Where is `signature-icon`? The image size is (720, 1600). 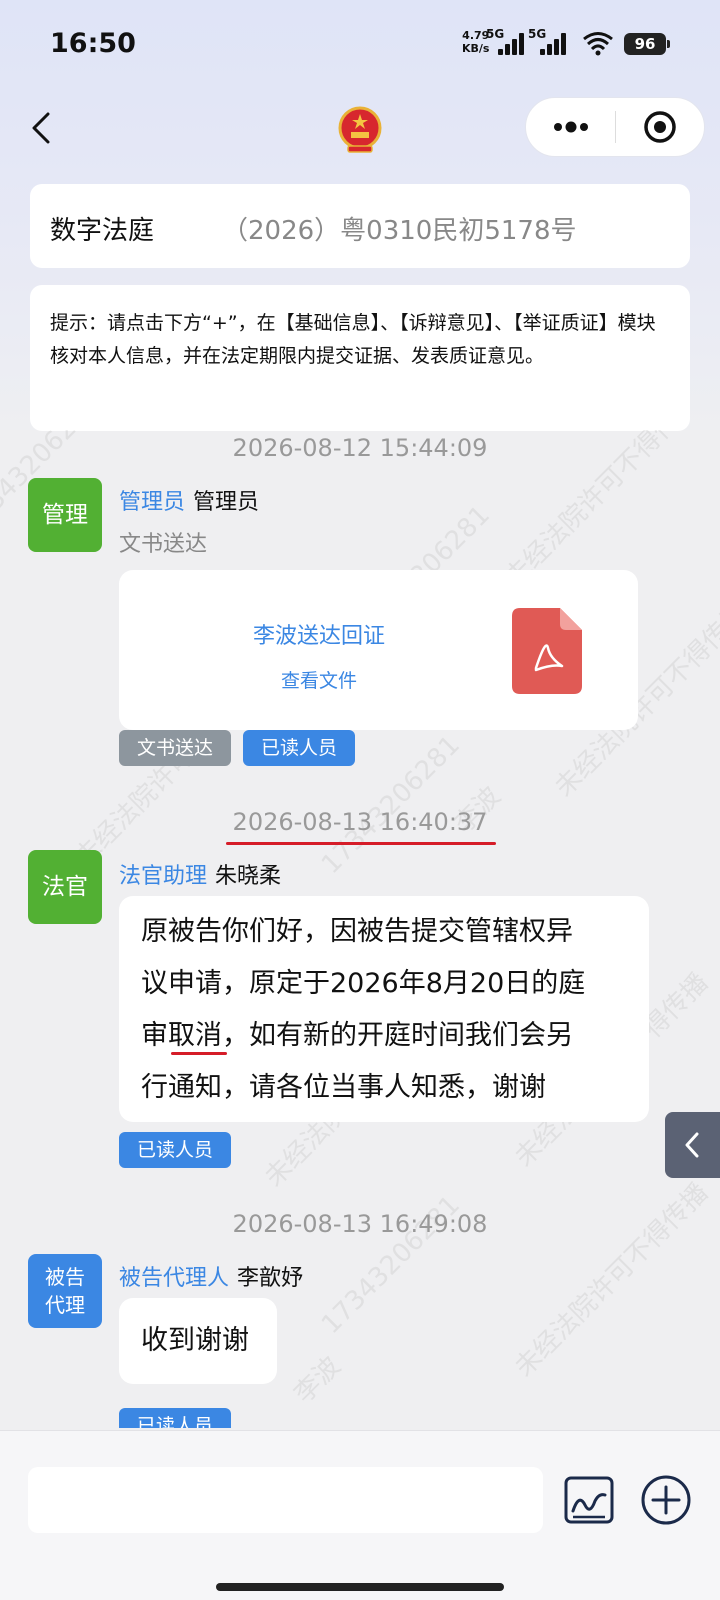
signature-icon is located at coordinates (589, 1500).